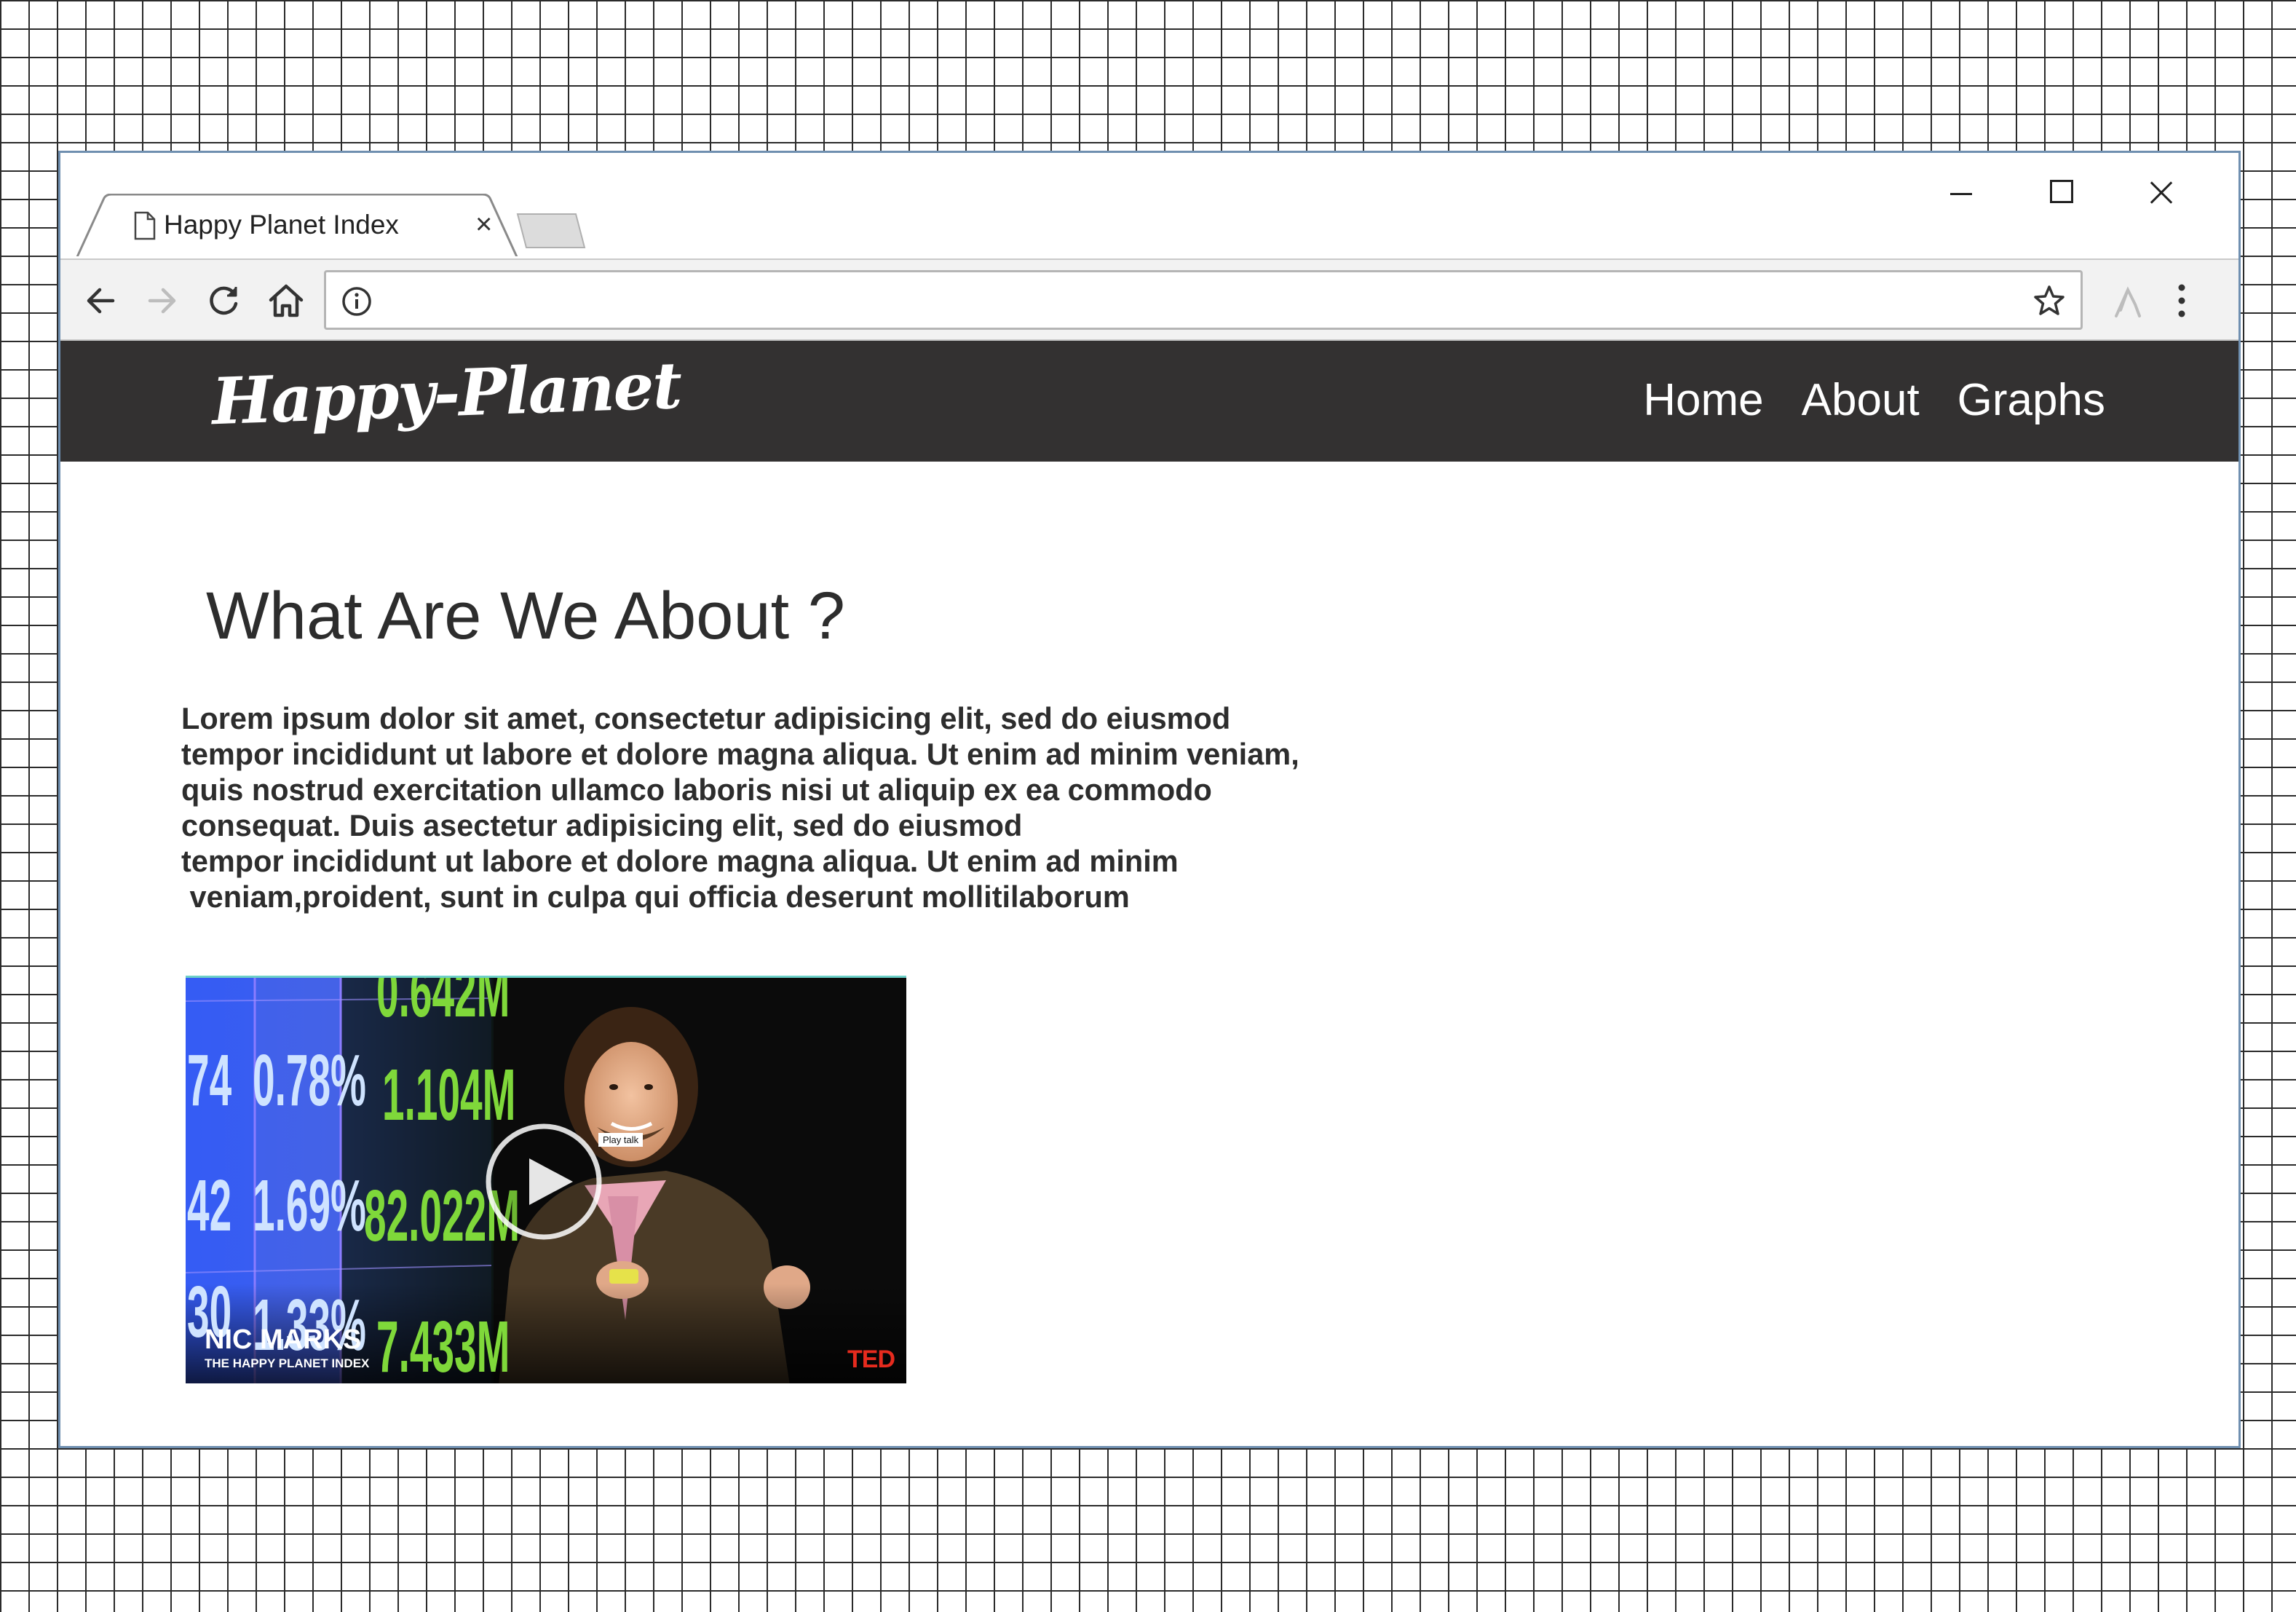 The height and width of the screenshot is (1612, 2296). I want to click on ticker-value: 0.78%, so click(310, 1081).